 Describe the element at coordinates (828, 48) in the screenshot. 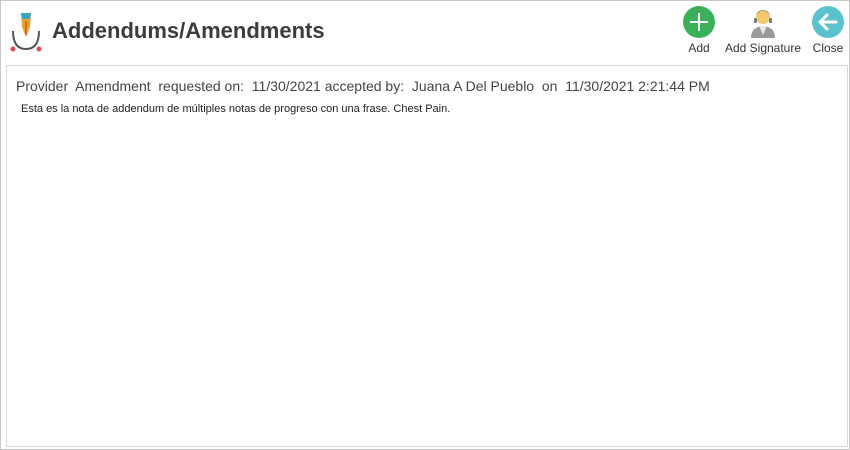

I see `close-button-label: Close` at that location.